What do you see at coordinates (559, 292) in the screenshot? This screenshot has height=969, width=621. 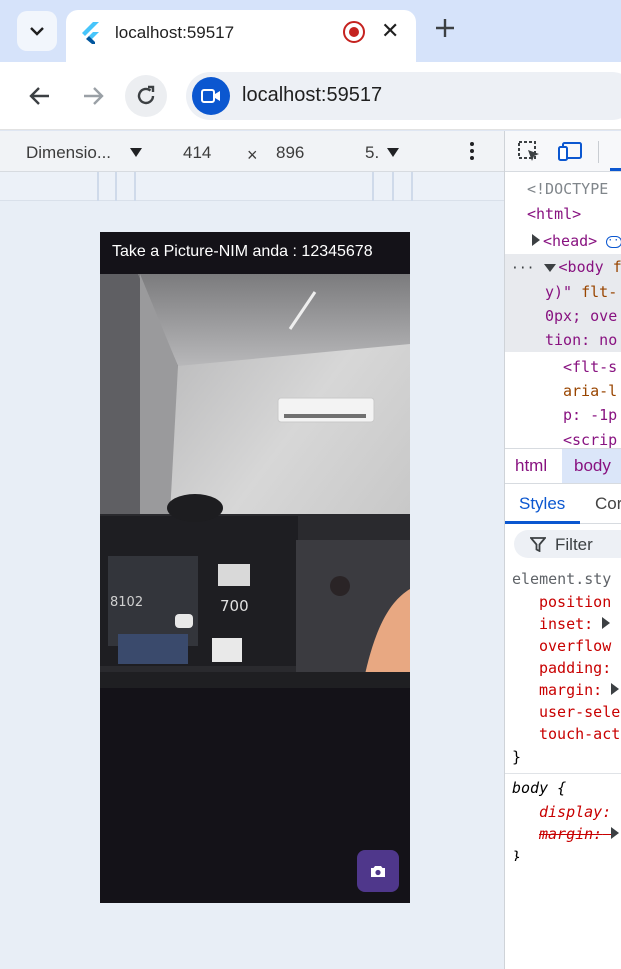 I see `dom-body-attr-value: y)"` at bounding box center [559, 292].